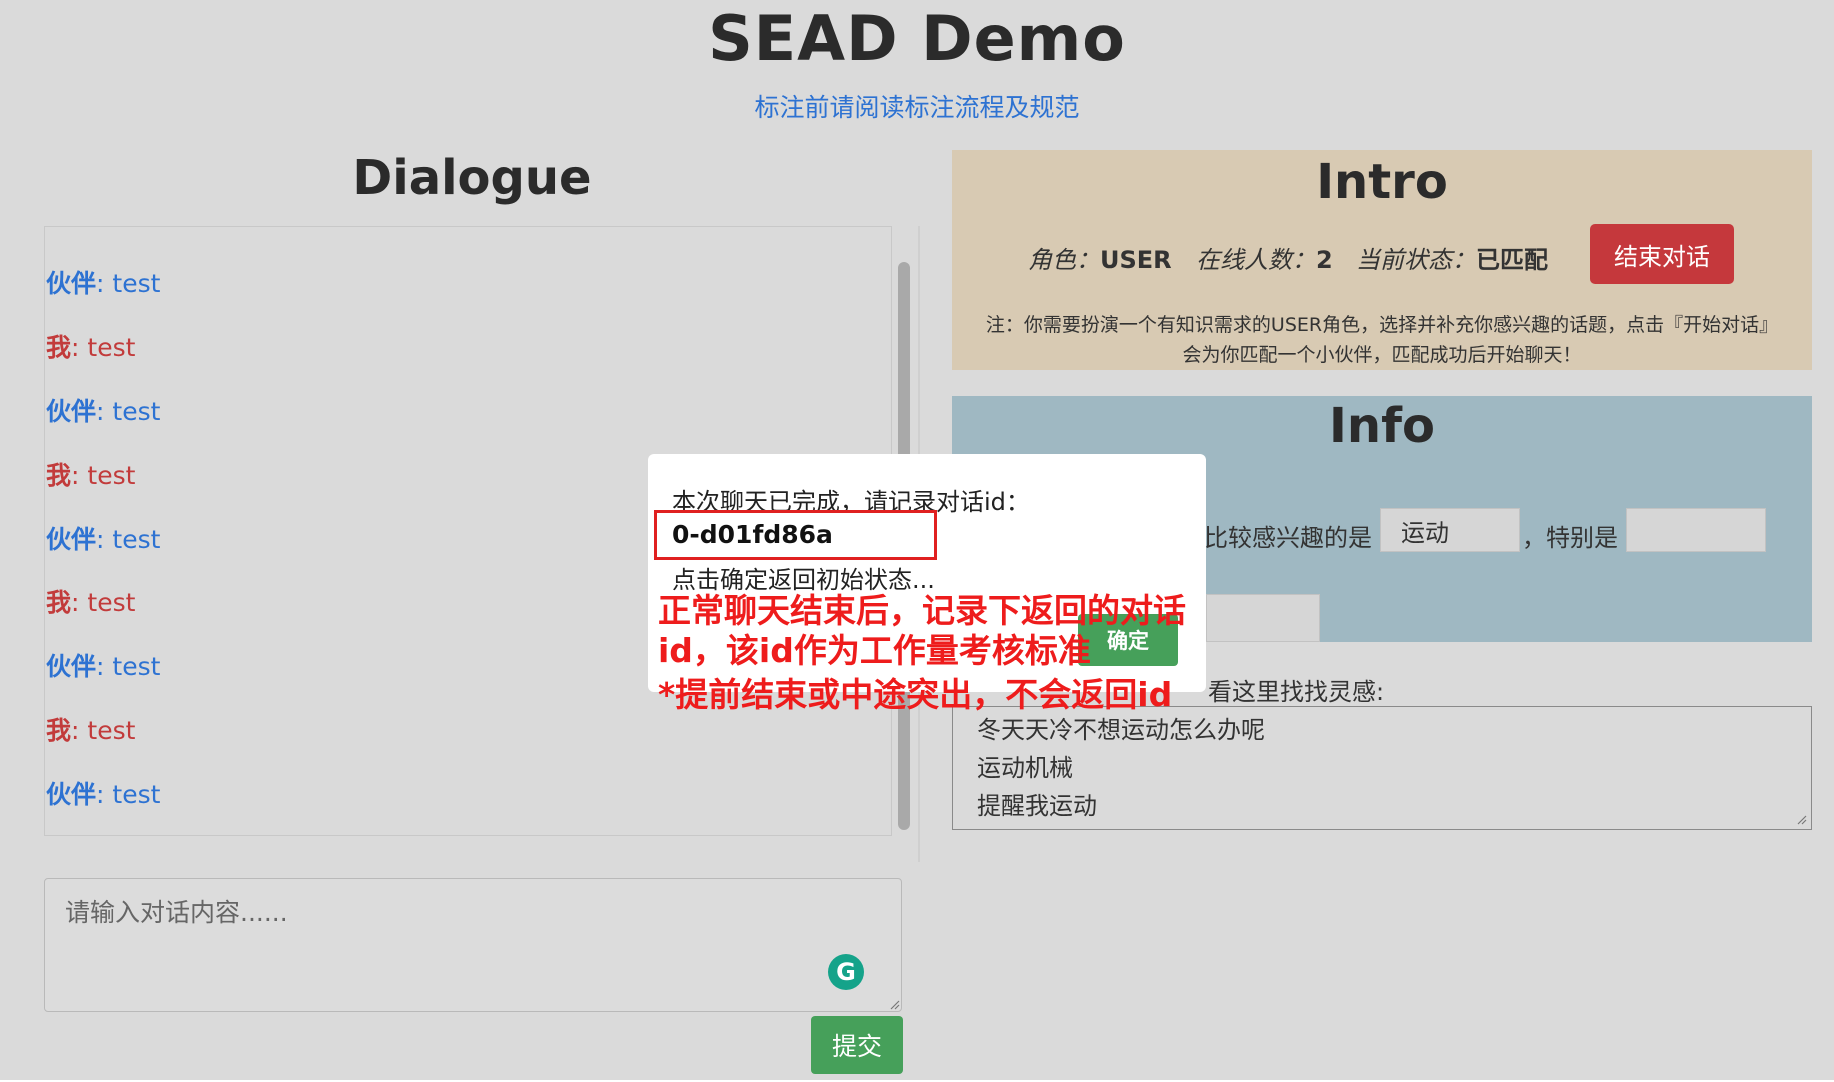 The height and width of the screenshot is (1082, 1834). Describe the element at coordinates (917, 38) in the screenshot. I see `page-title: SEAD Demo` at that location.